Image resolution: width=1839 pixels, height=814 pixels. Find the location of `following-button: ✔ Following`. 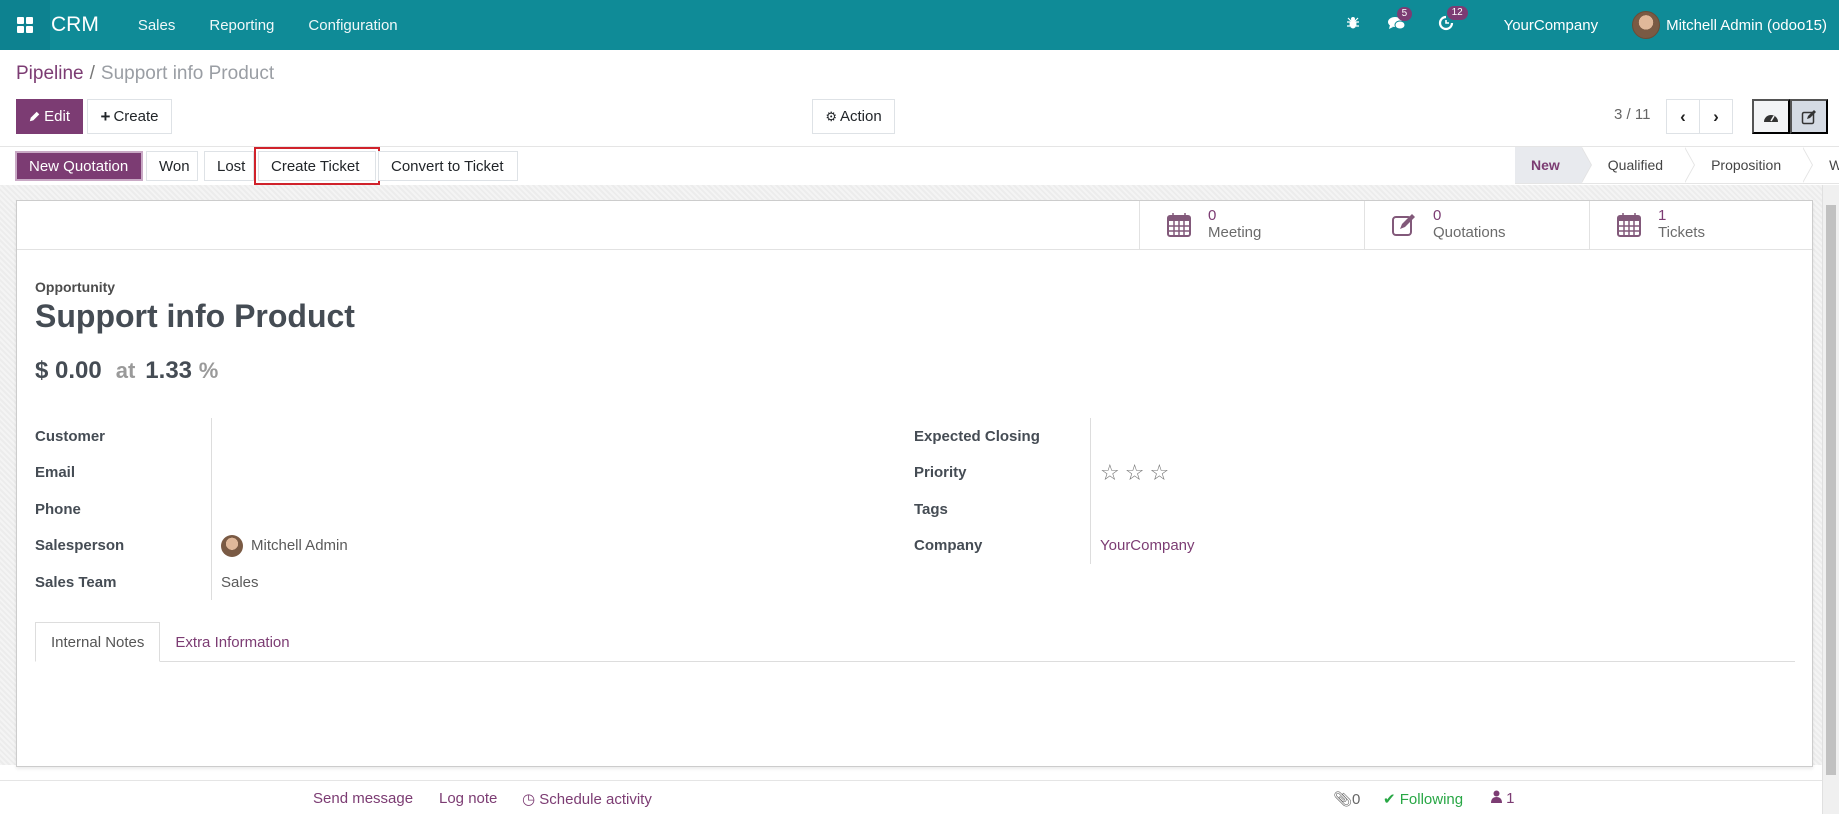

following-button: ✔ Following is located at coordinates (1423, 799).